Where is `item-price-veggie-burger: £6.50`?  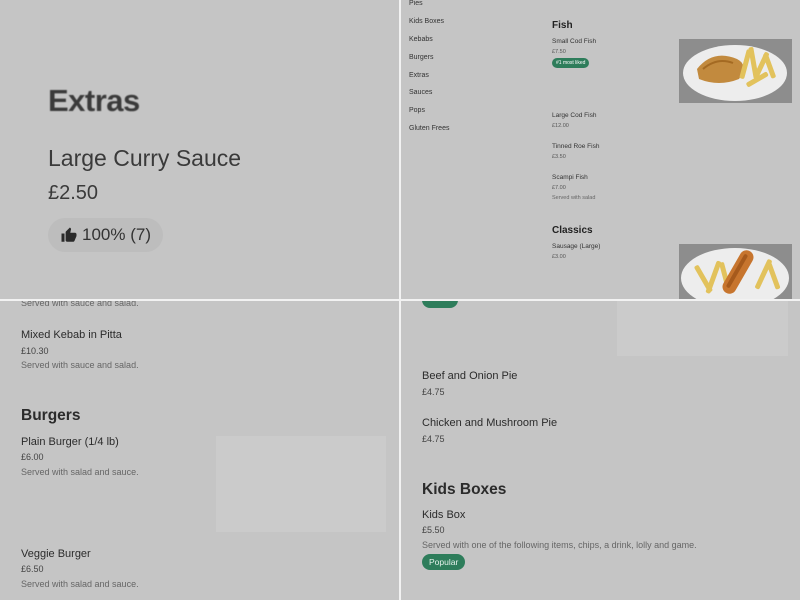
item-price-veggie-burger: £6.50 is located at coordinates (32, 569).